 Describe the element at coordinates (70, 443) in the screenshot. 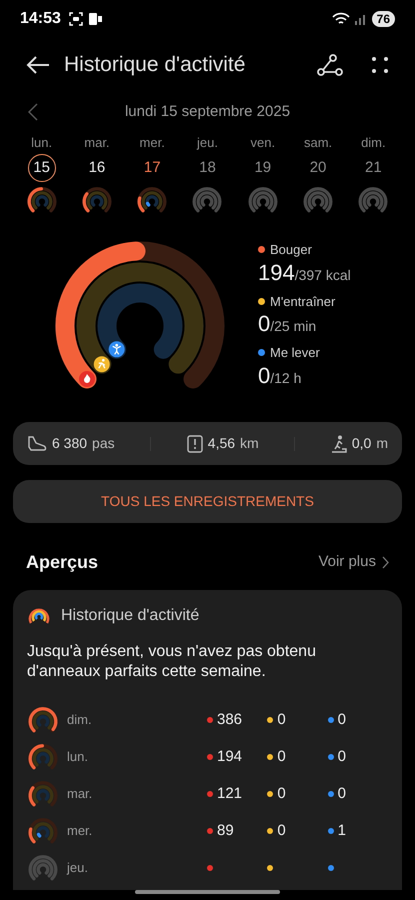

I see `stat-value: 6 380` at that location.